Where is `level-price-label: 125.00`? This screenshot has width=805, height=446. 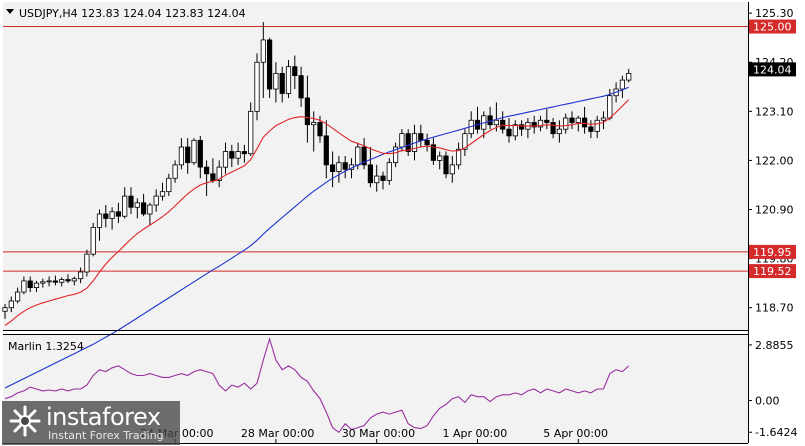
level-price-label: 125.00 is located at coordinates (772, 27).